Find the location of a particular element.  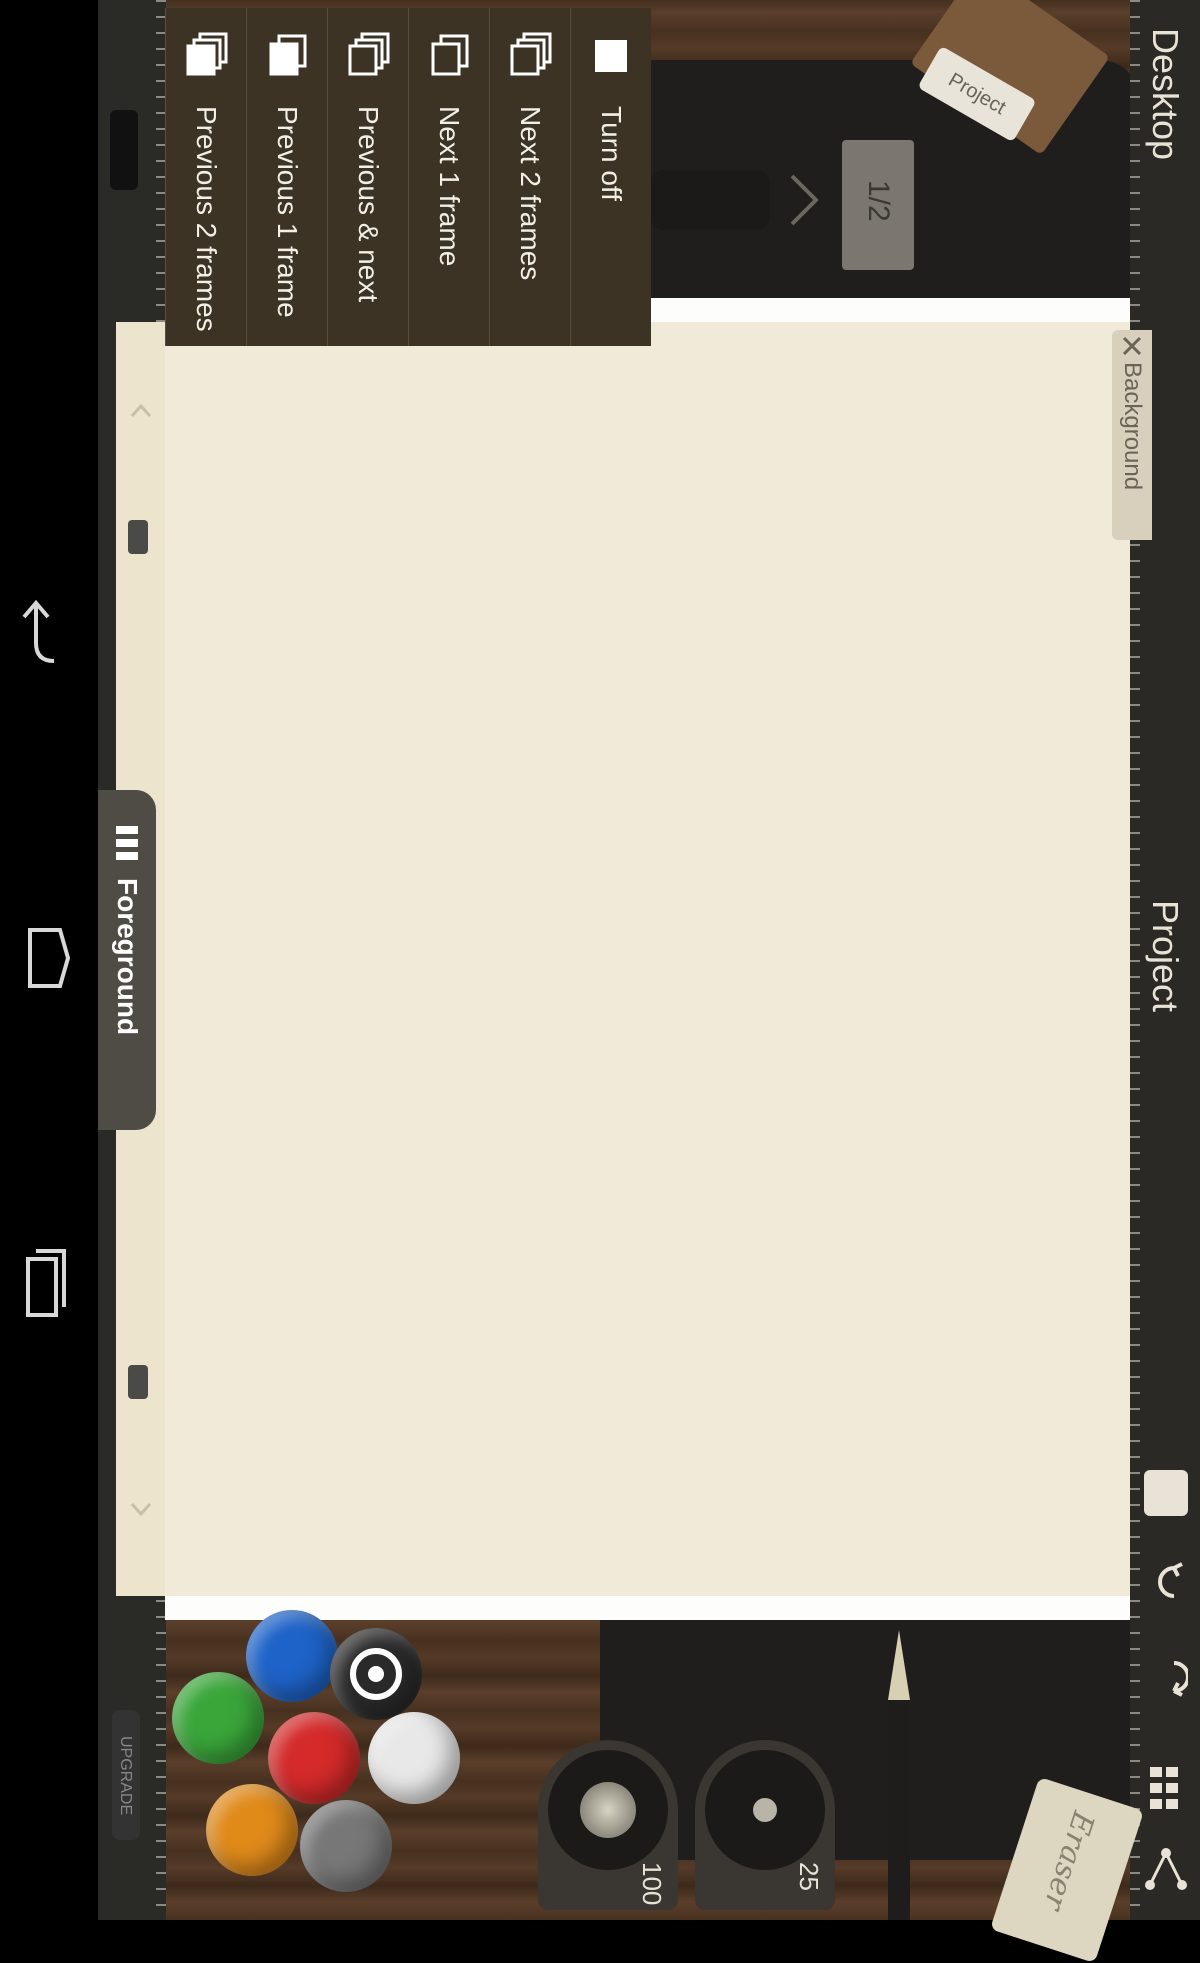

brush-size-dial is located at coordinates (608, 1810).